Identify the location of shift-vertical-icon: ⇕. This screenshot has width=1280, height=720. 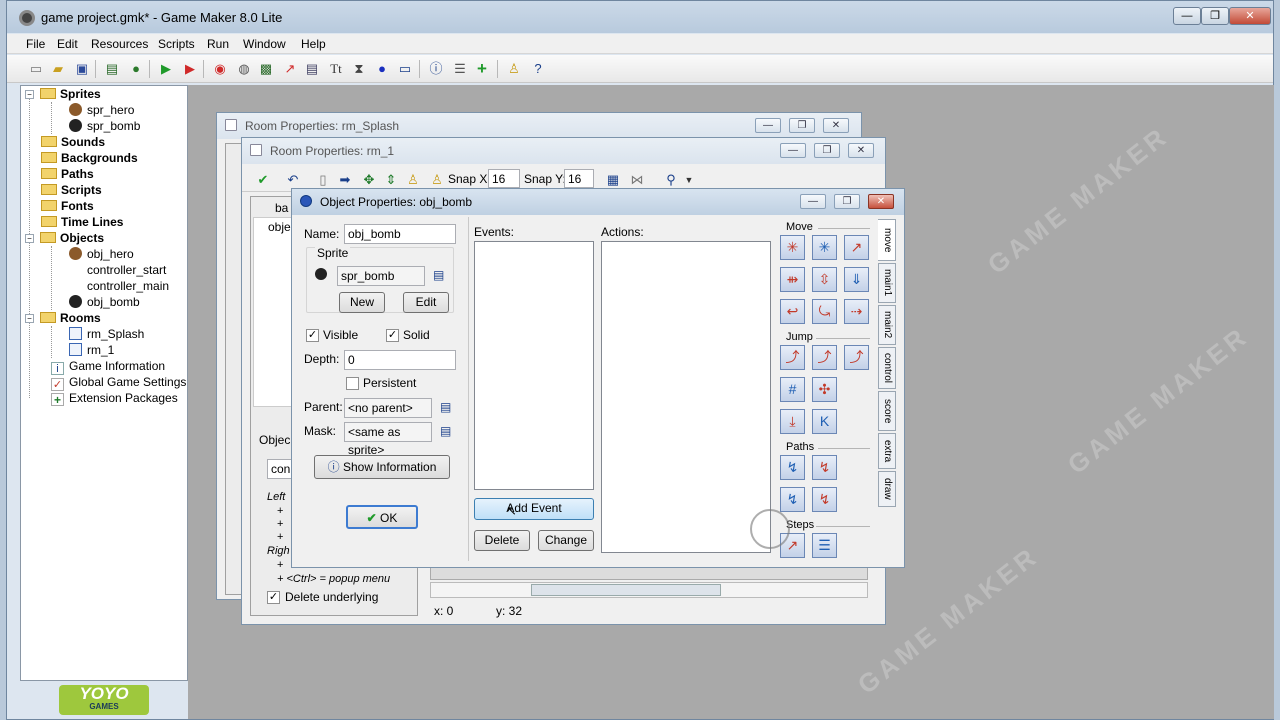
(391, 180).